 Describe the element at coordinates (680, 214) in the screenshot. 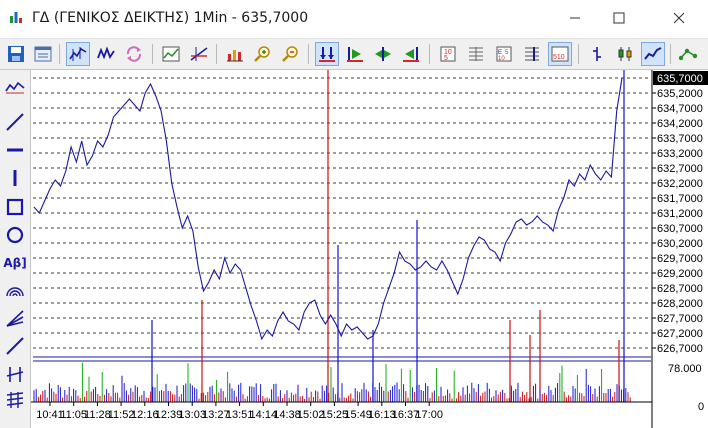

I see `y-tick-label: 631,2000` at that location.